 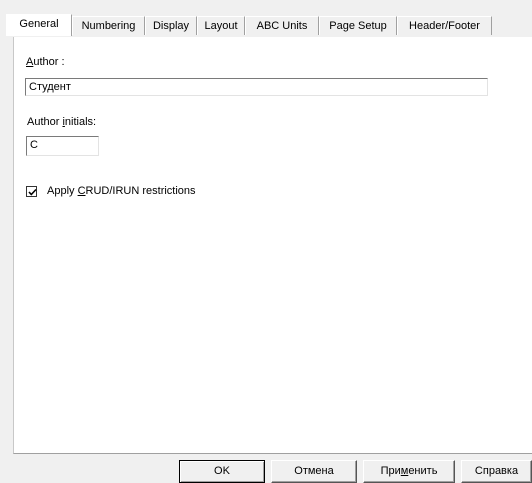 I want to click on tab-numbering-label: Numbering, so click(x=108, y=26).